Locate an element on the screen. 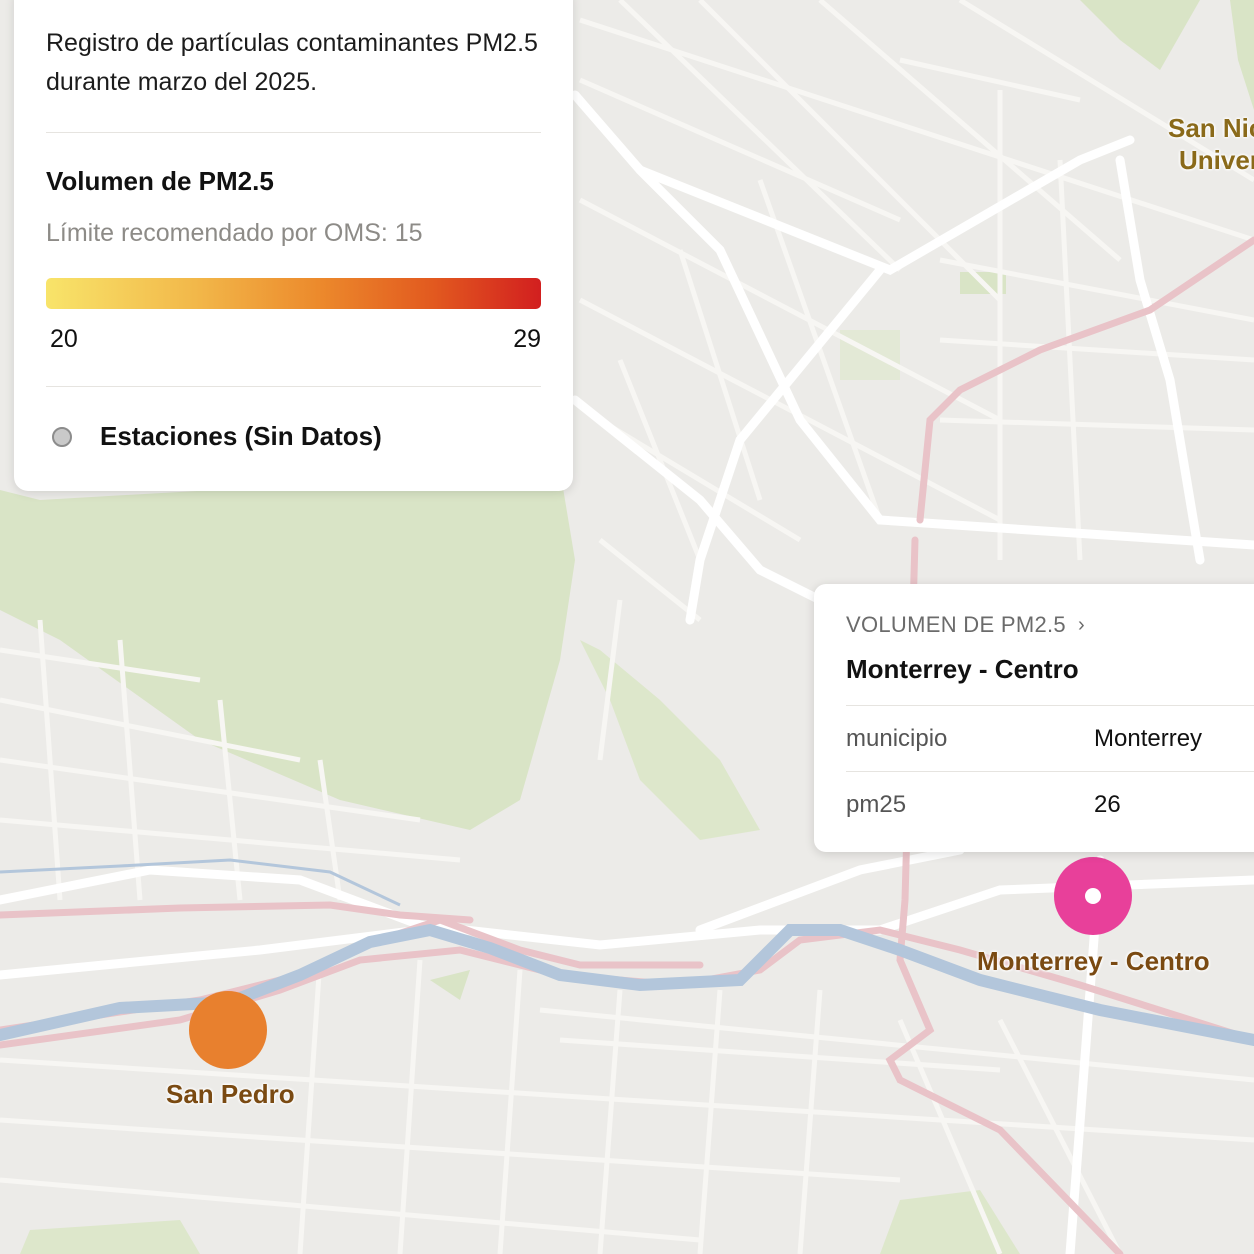  station-marker-san-pedro is located at coordinates (228, 1030).